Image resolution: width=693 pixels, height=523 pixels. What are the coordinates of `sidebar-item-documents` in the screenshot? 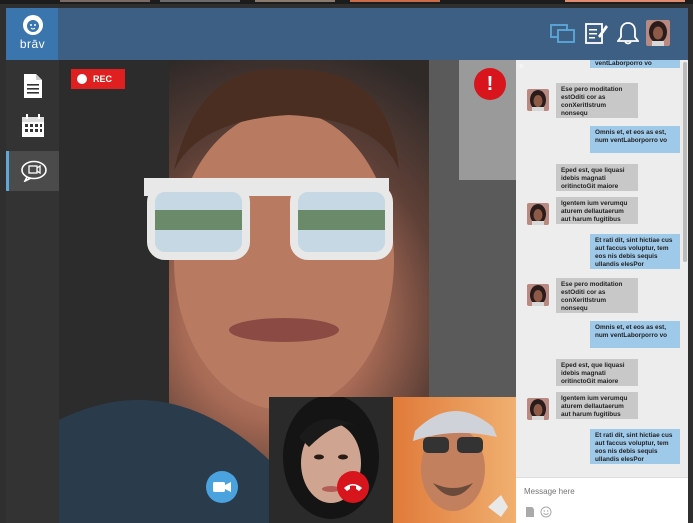 It's located at (32, 86).